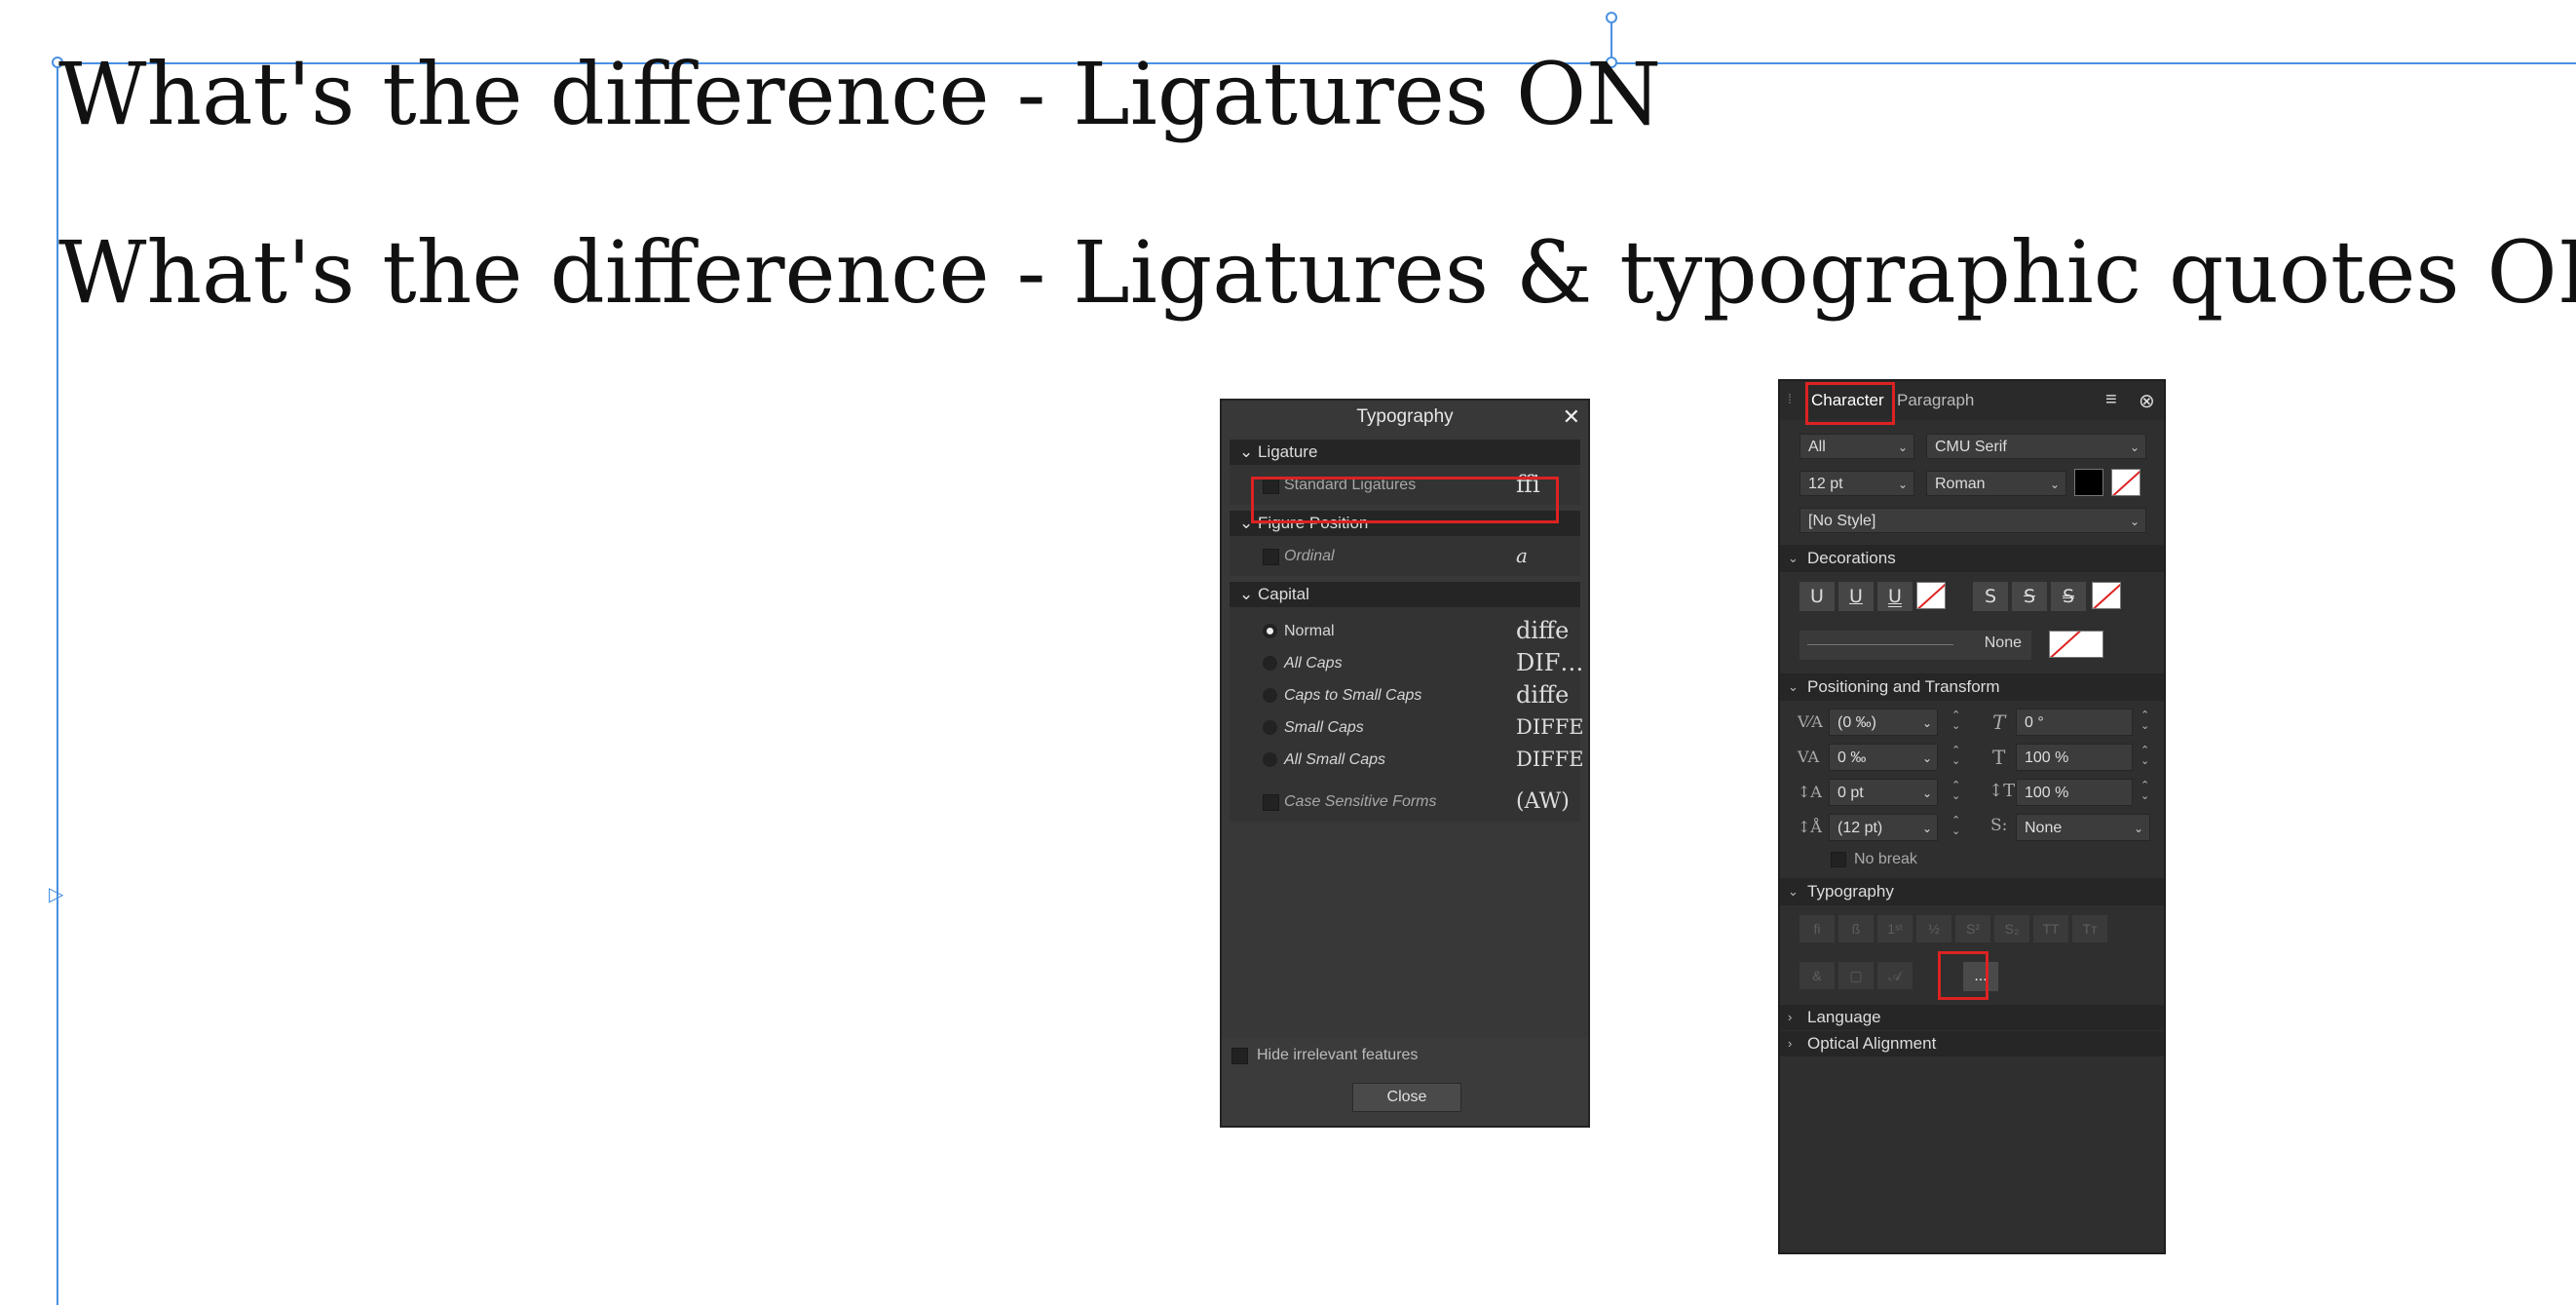  I want to click on ordinal-icon: 1ˢᵗ, so click(1895, 928).